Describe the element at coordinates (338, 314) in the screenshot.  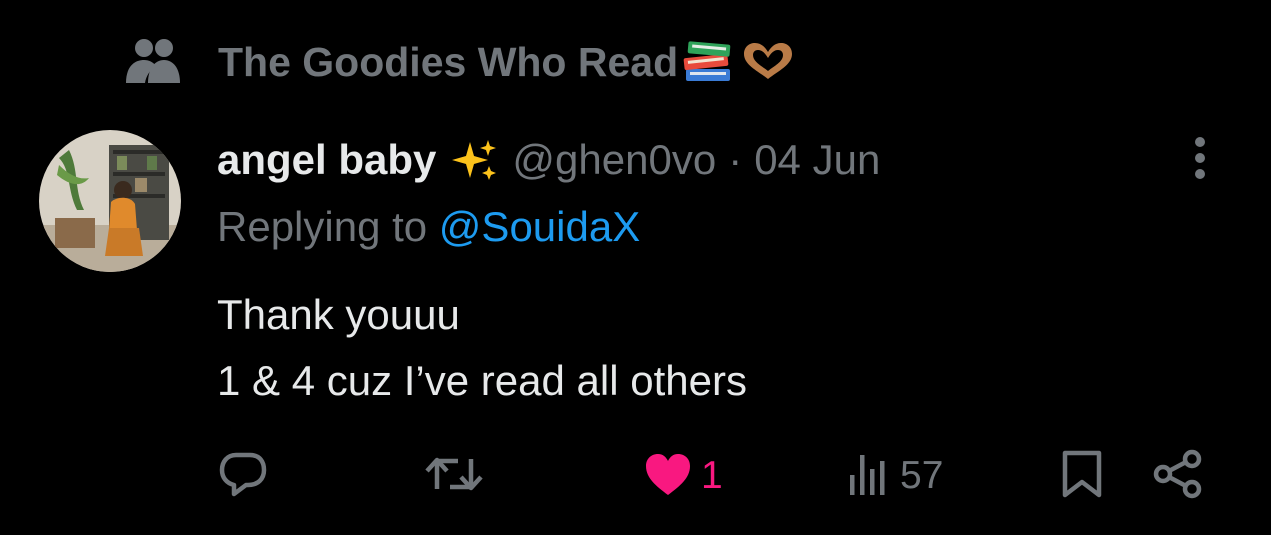
I see `tweet-text-line: Thank youuu` at that location.